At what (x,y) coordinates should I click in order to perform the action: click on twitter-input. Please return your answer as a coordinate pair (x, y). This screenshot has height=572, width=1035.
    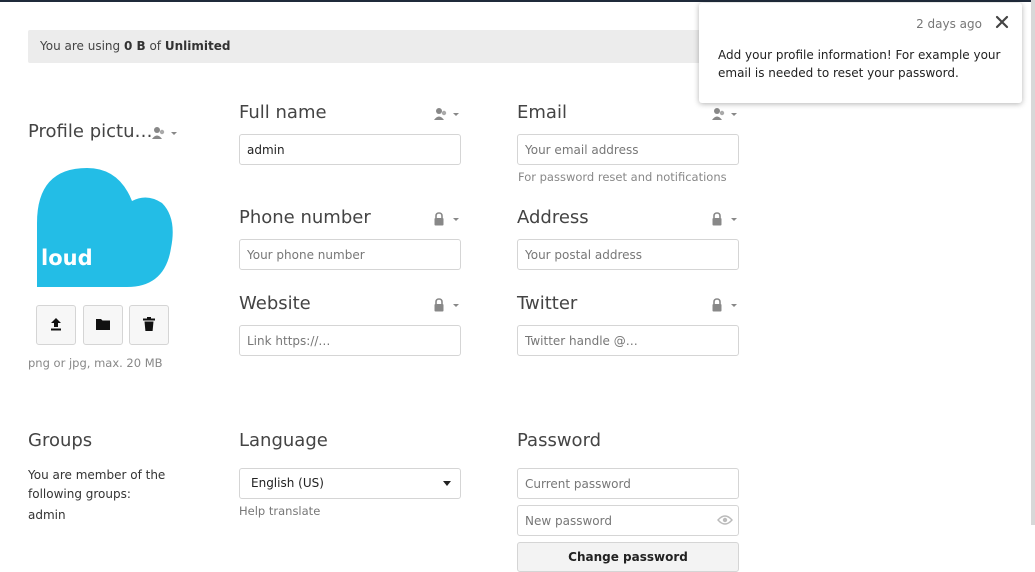
    Looking at the image, I should click on (628, 340).